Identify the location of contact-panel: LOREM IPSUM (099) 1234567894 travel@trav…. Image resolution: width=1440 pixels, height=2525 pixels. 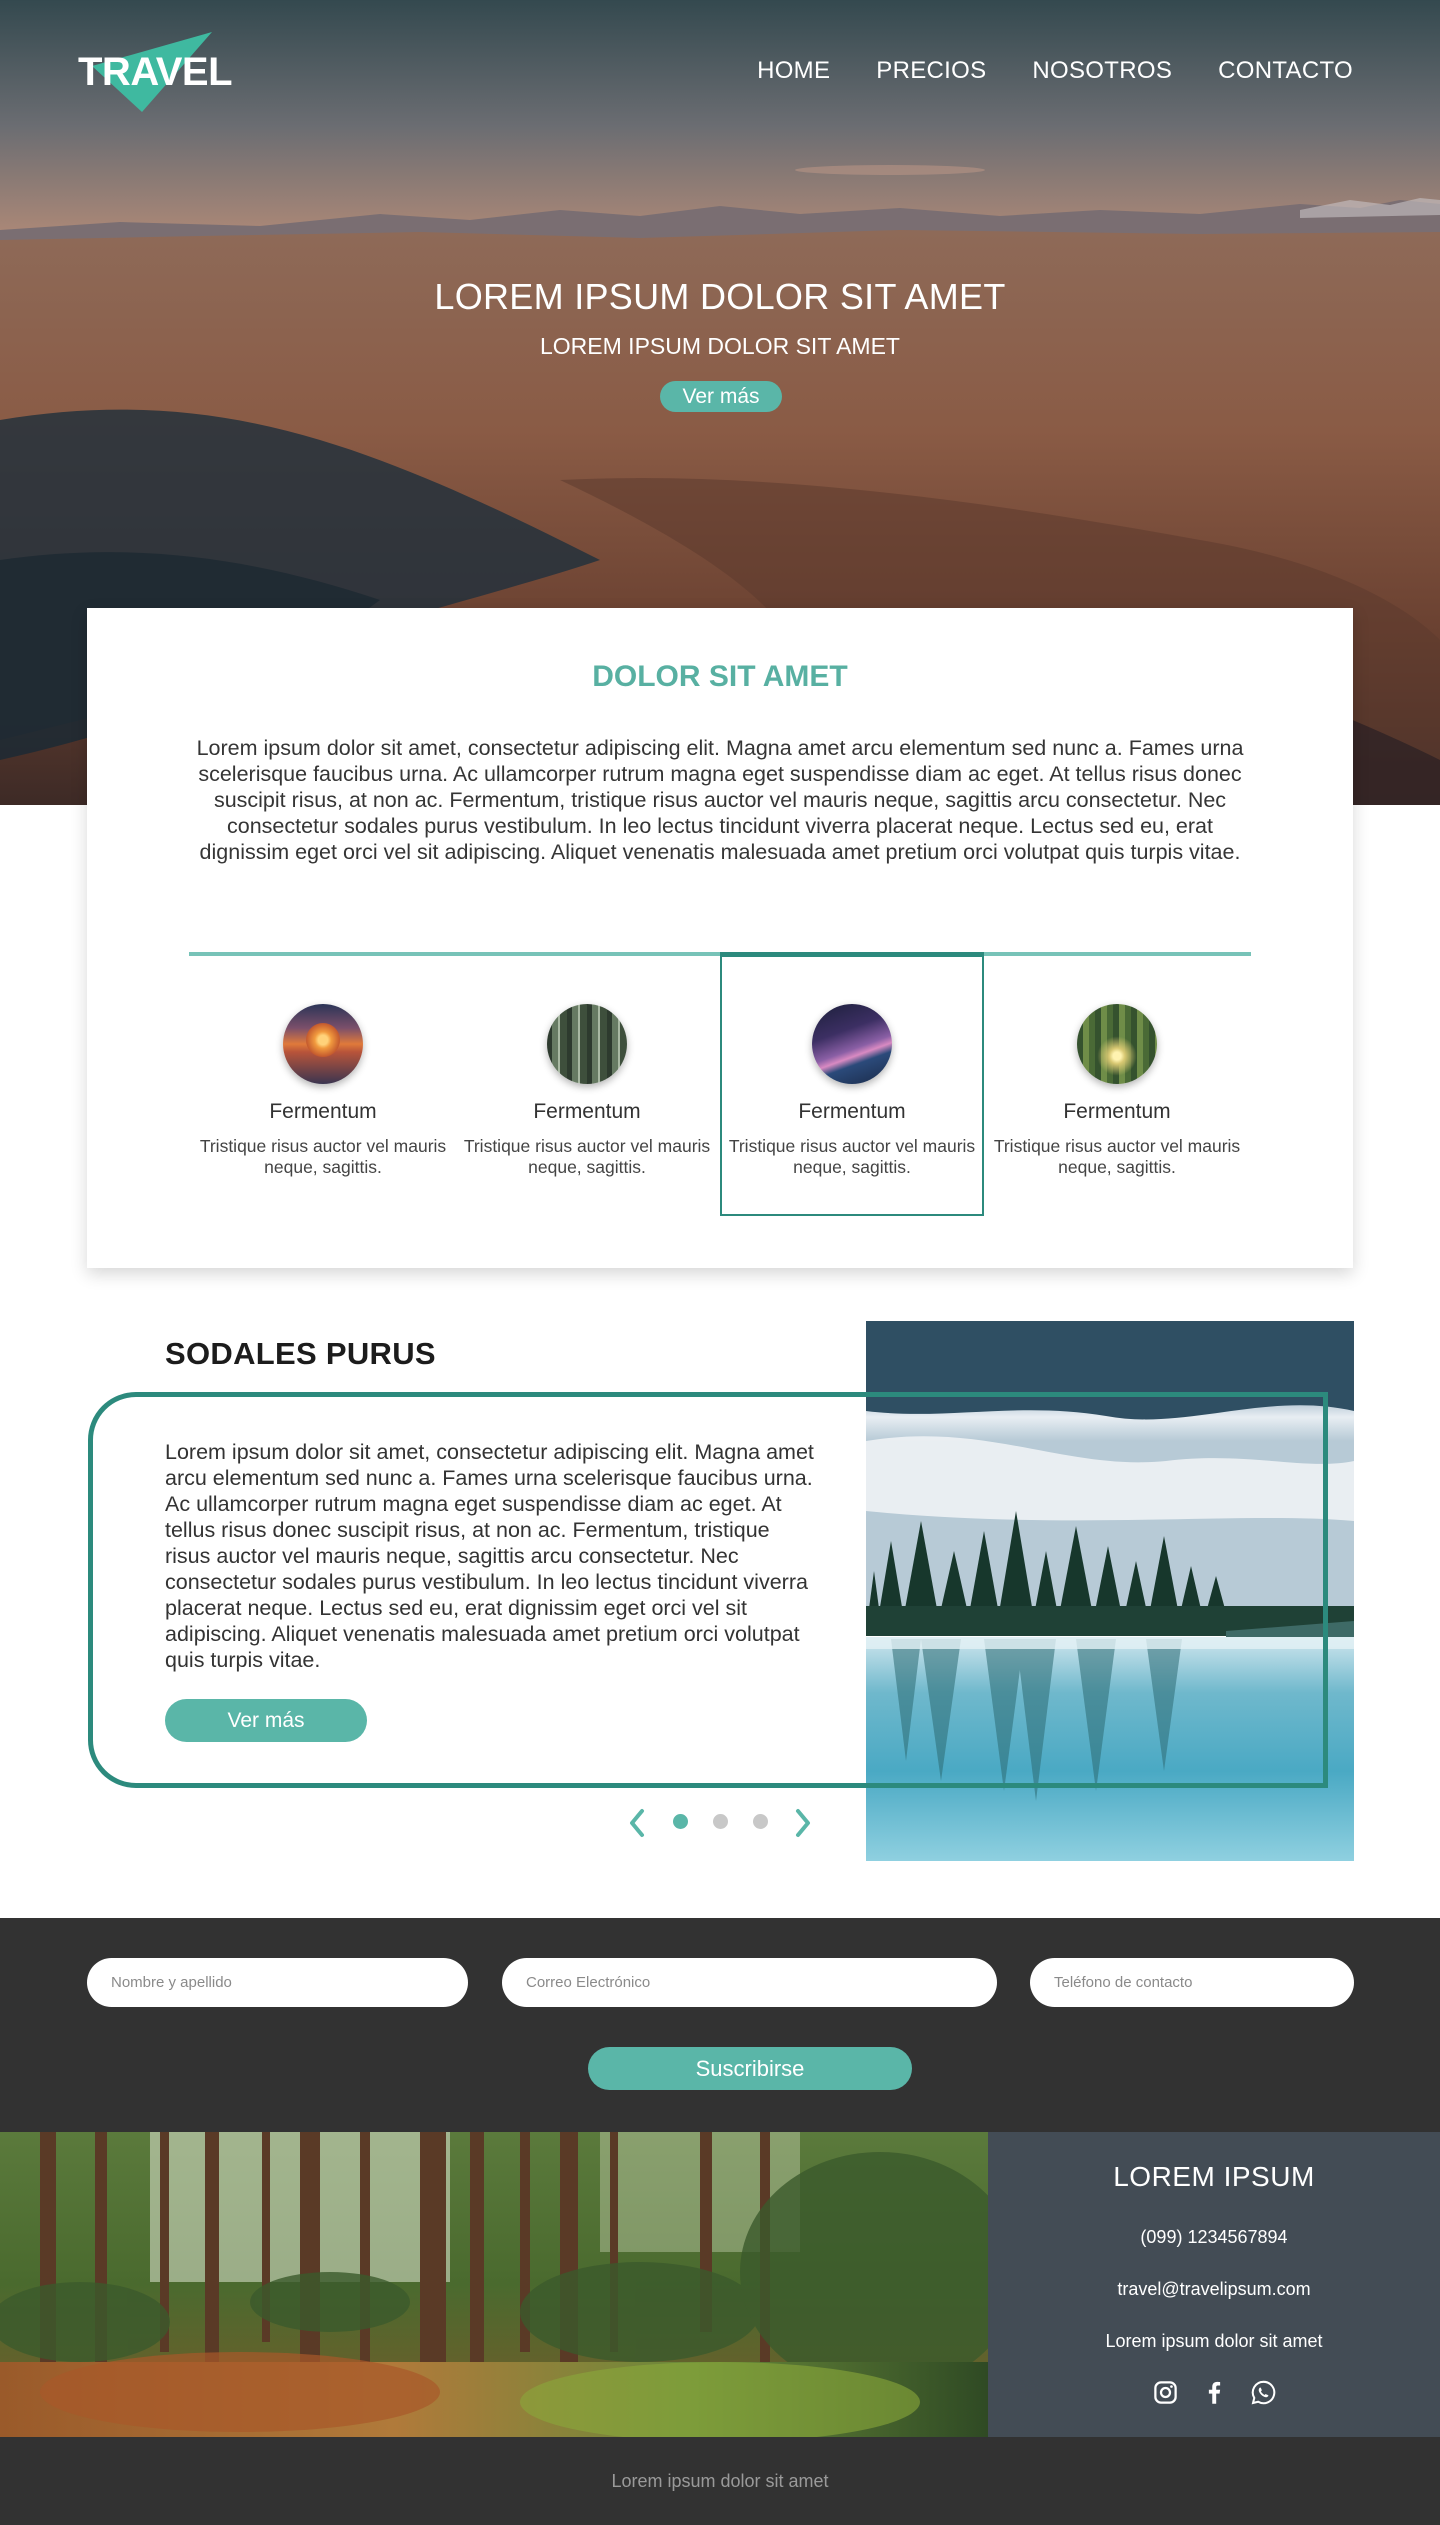
(1214, 2284).